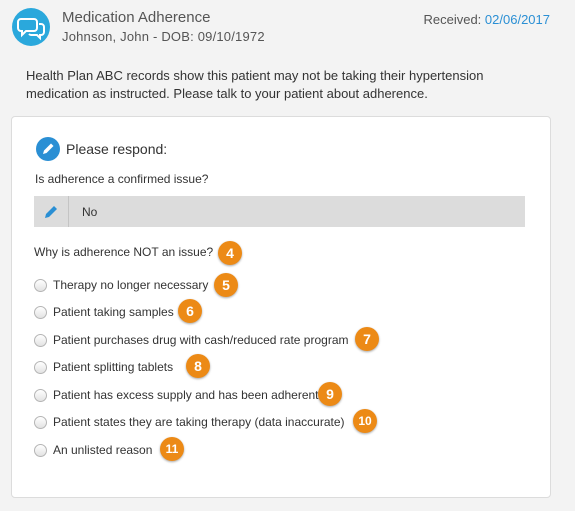  Describe the element at coordinates (136, 17) in the screenshot. I see `page-title: Medication Adherence` at that location.